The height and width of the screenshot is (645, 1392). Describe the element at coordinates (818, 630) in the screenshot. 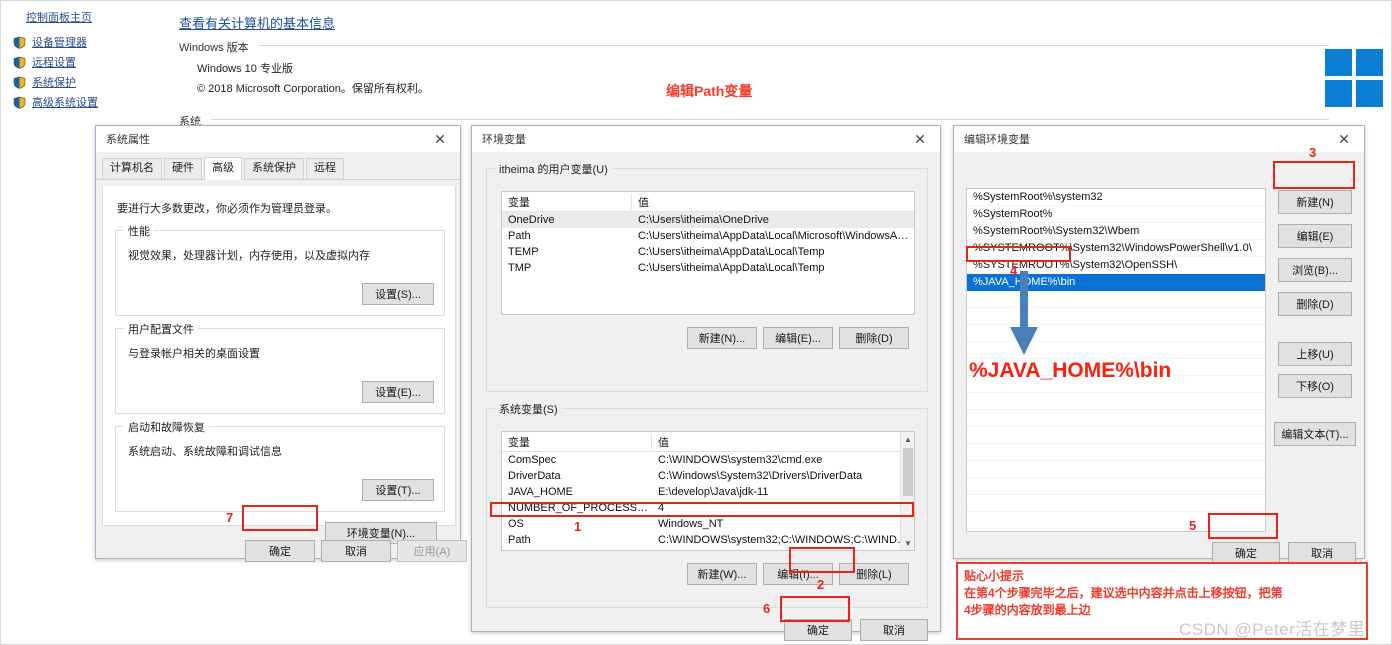

I see `env-ok-button: 确定` at that location.